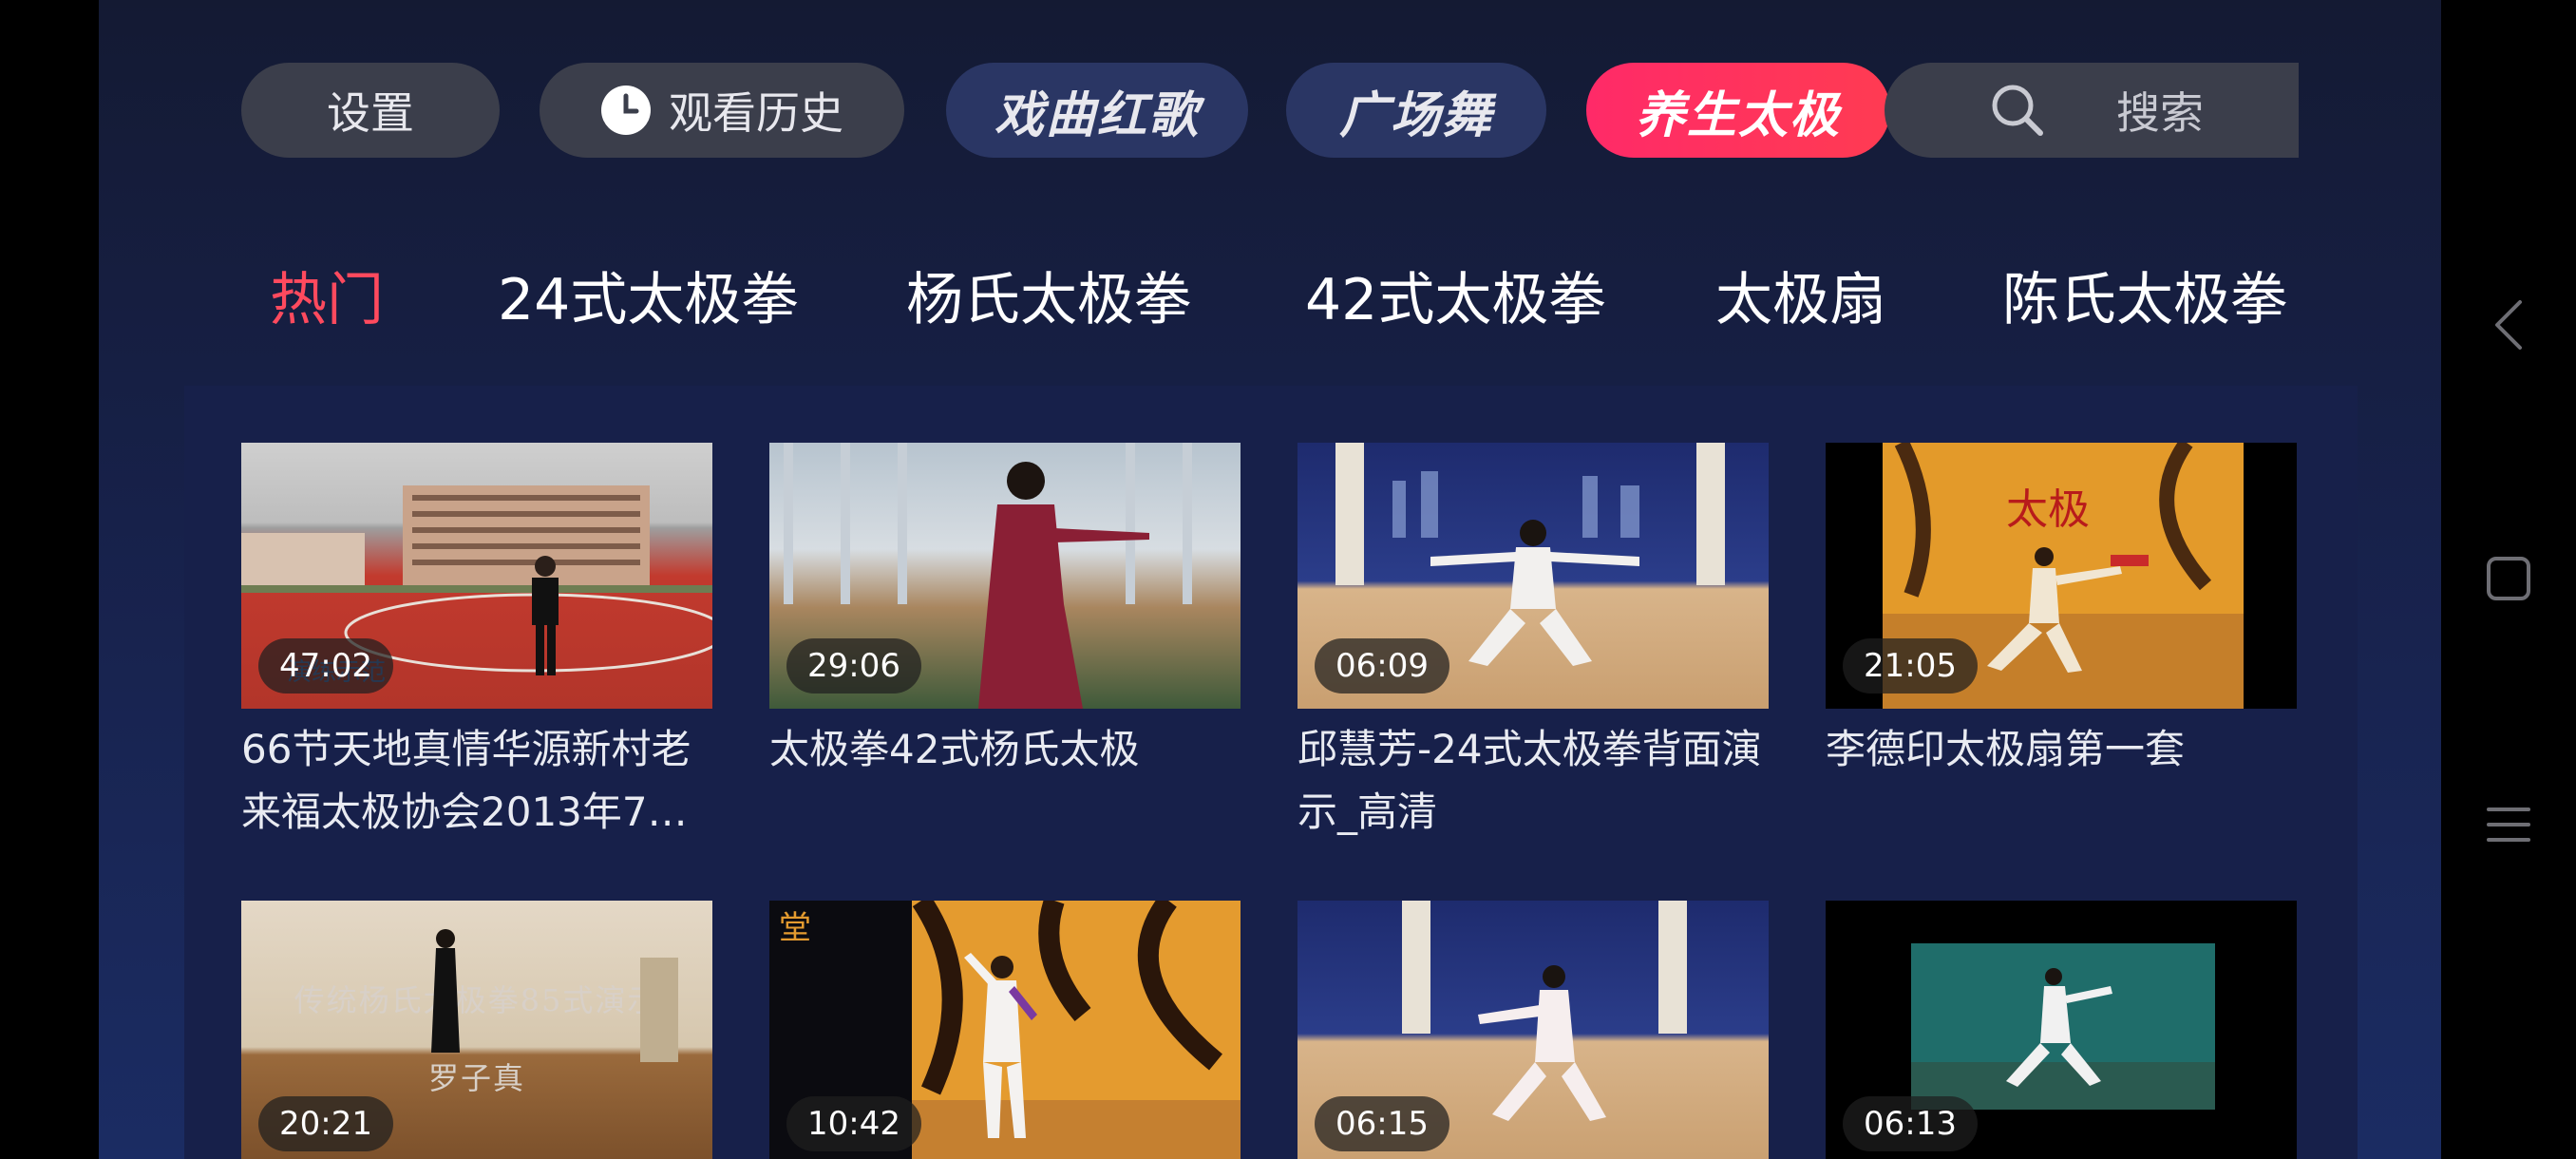 This screenshot has width=2576, height=1159. Describe the element at coordinates (2160, 113) in the screenshot. I see `search-label: 搜索` at that location.